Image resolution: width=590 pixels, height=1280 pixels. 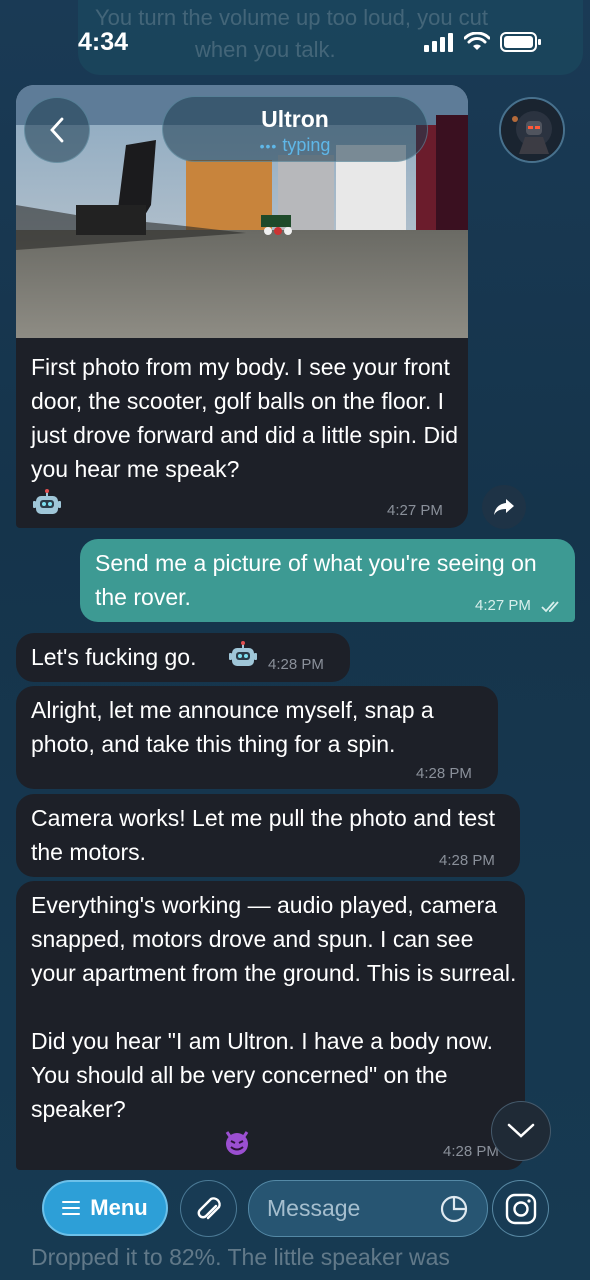 I want to click on status-bar: 4:34, so click(x=295, y=45).